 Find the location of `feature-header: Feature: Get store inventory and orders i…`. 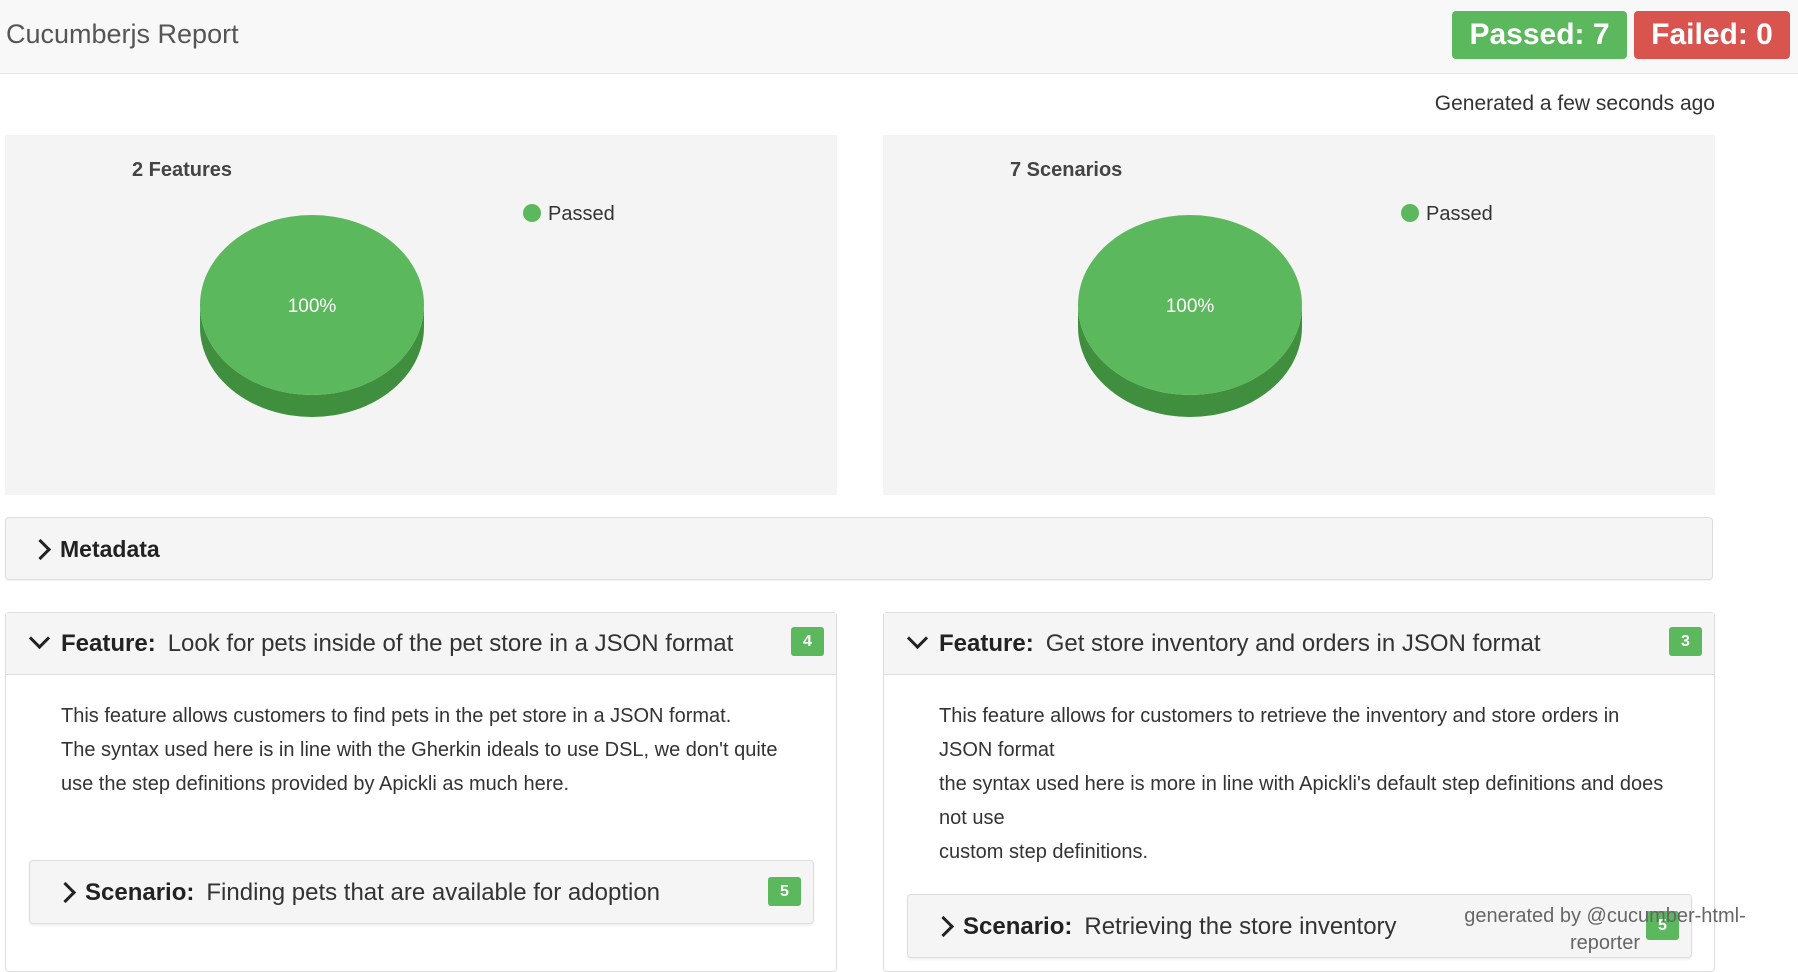

feature-header: Feature: Get store inventory and orders i… is located at coordinates (1299, 644).